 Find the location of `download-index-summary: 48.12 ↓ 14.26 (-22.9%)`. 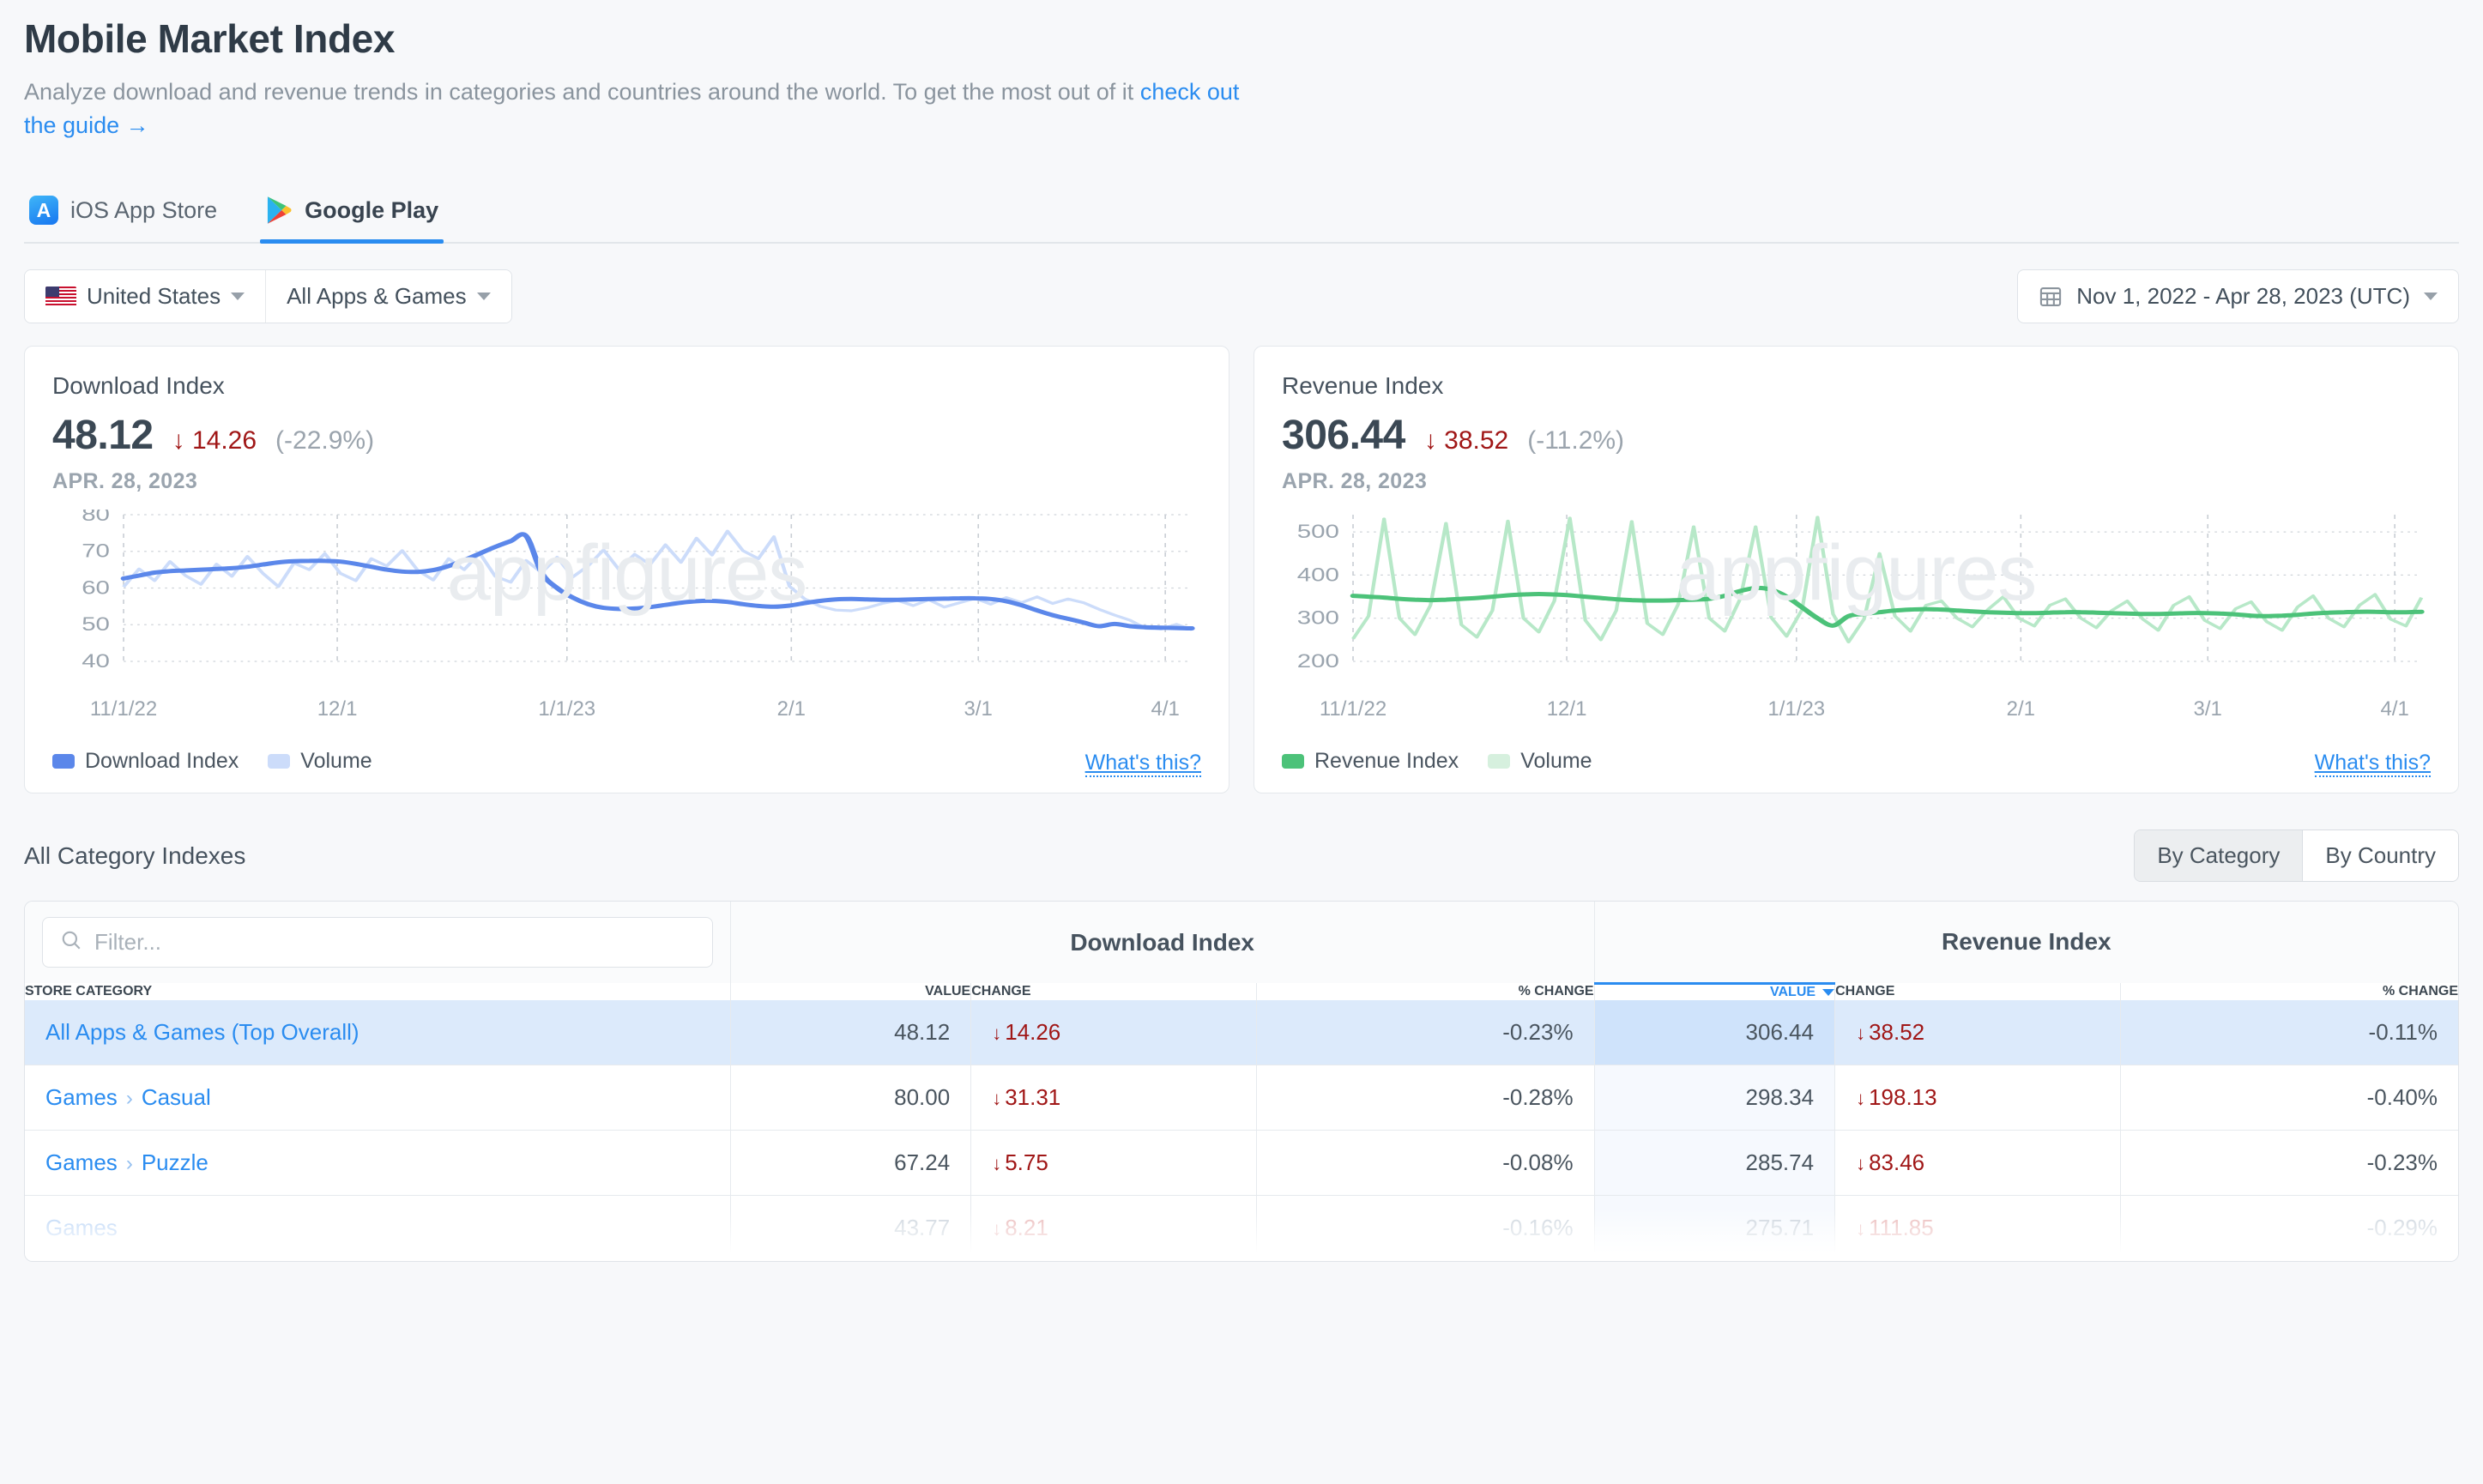

download-index-summary: 48.12 ↓ 14.26 (-22.9%) is located at coordinates (626, 435).